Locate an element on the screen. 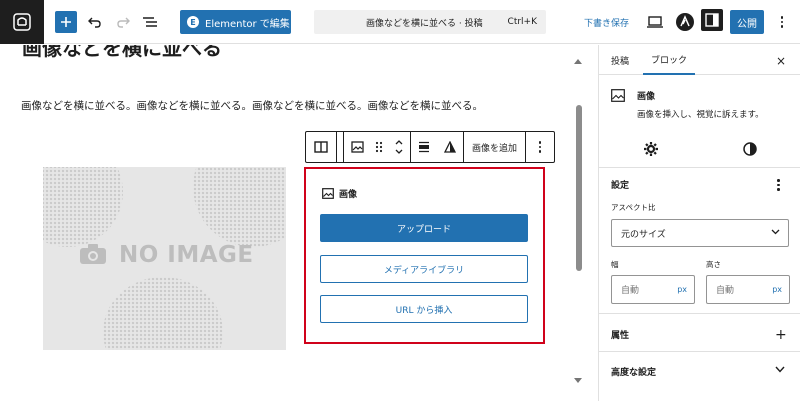 This screenshot has height=401, width=800. duotone-button is located at coordinates (450, 147).